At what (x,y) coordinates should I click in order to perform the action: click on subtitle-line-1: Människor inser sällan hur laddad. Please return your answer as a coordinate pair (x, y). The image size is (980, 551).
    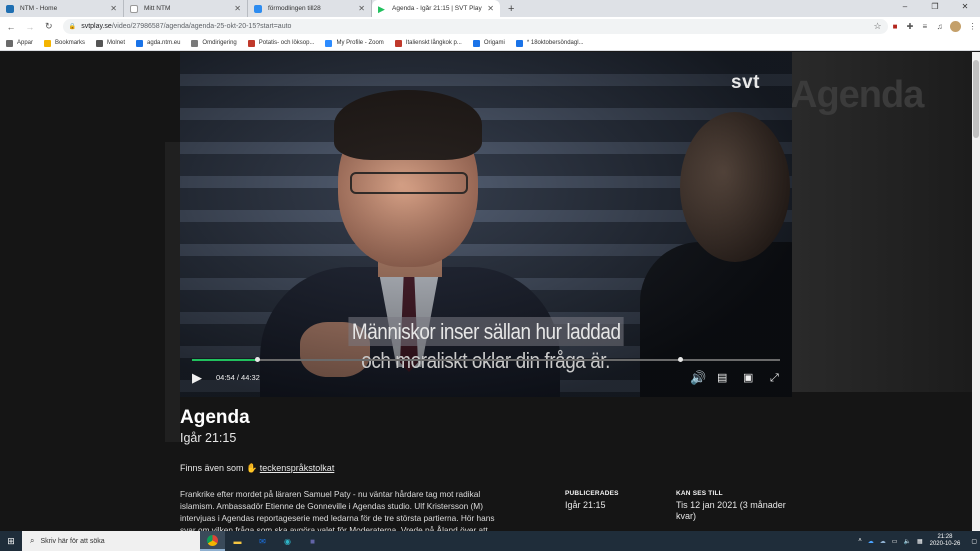
    Looking at the image, I should click on (486, 331).